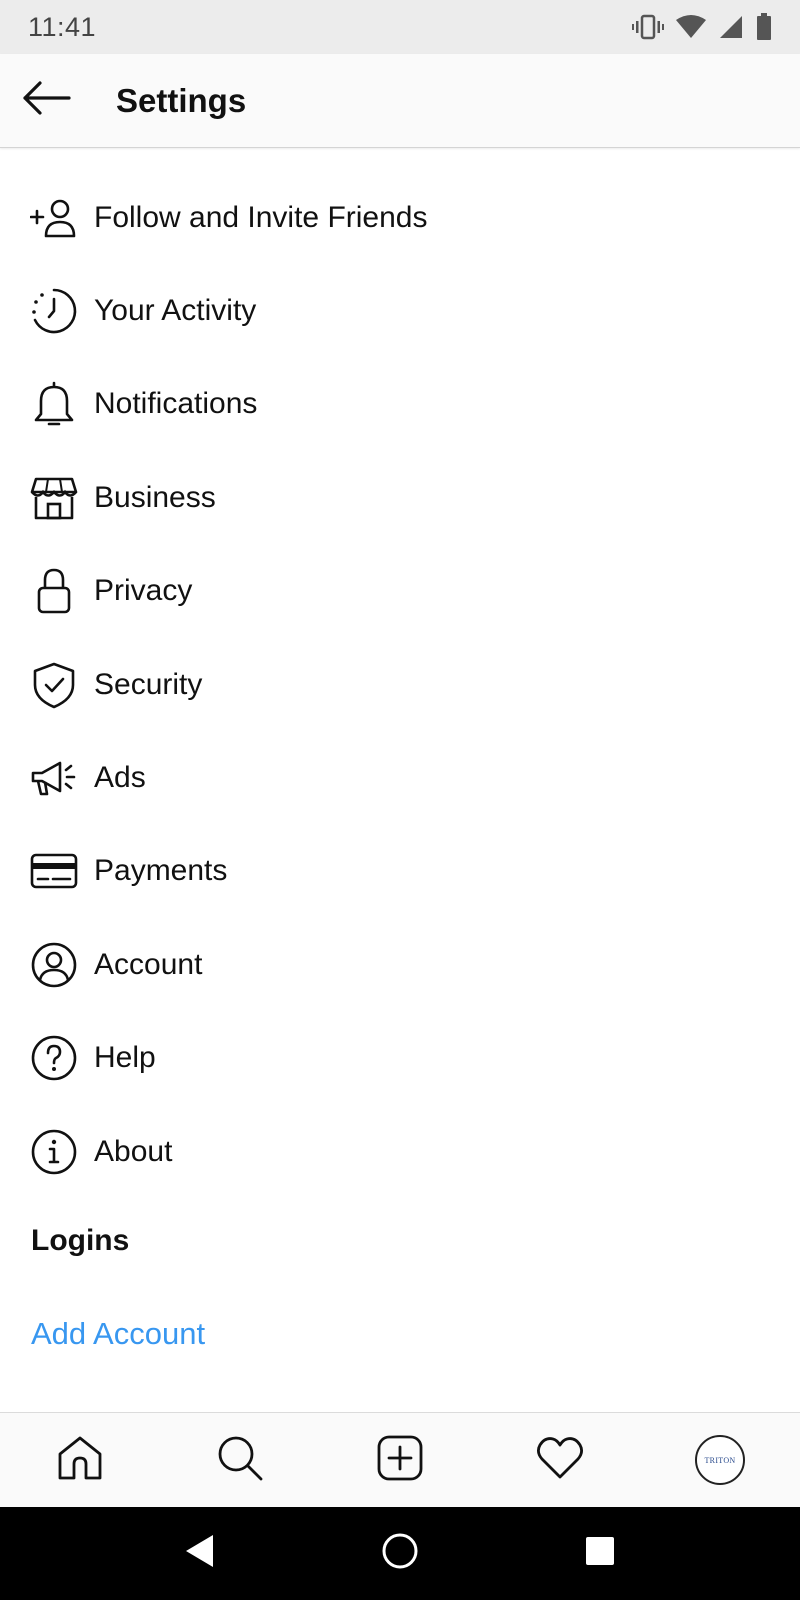  I want to click on lock-icon, so click(54, 591).